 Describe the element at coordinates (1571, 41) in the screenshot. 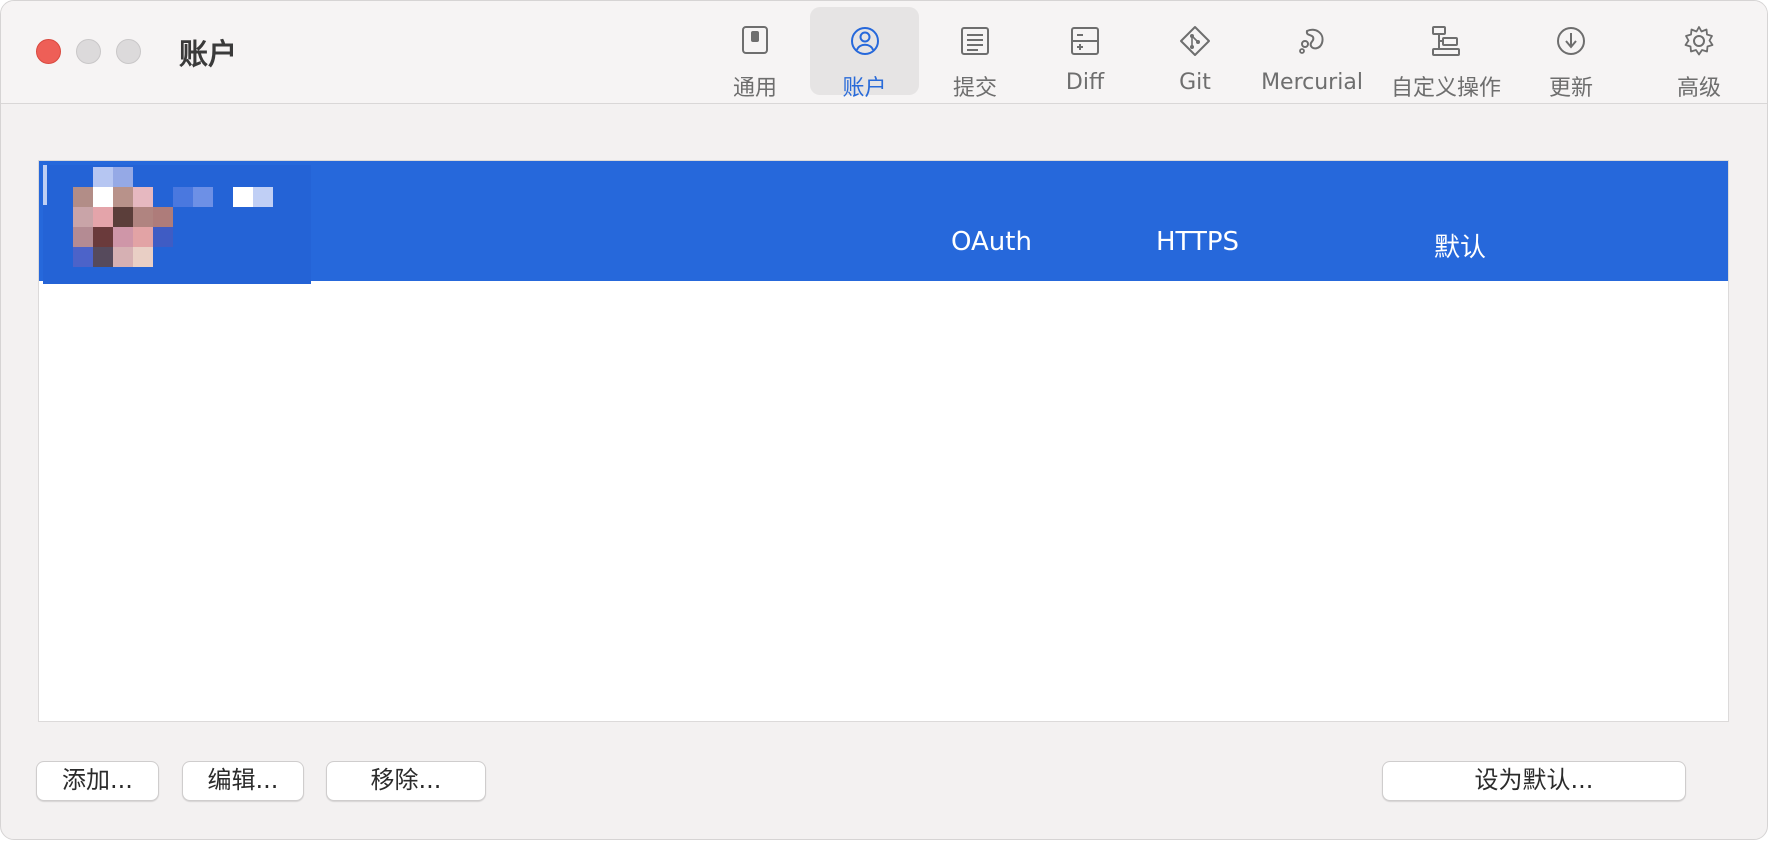

I see `download-circle-icon` at that location.